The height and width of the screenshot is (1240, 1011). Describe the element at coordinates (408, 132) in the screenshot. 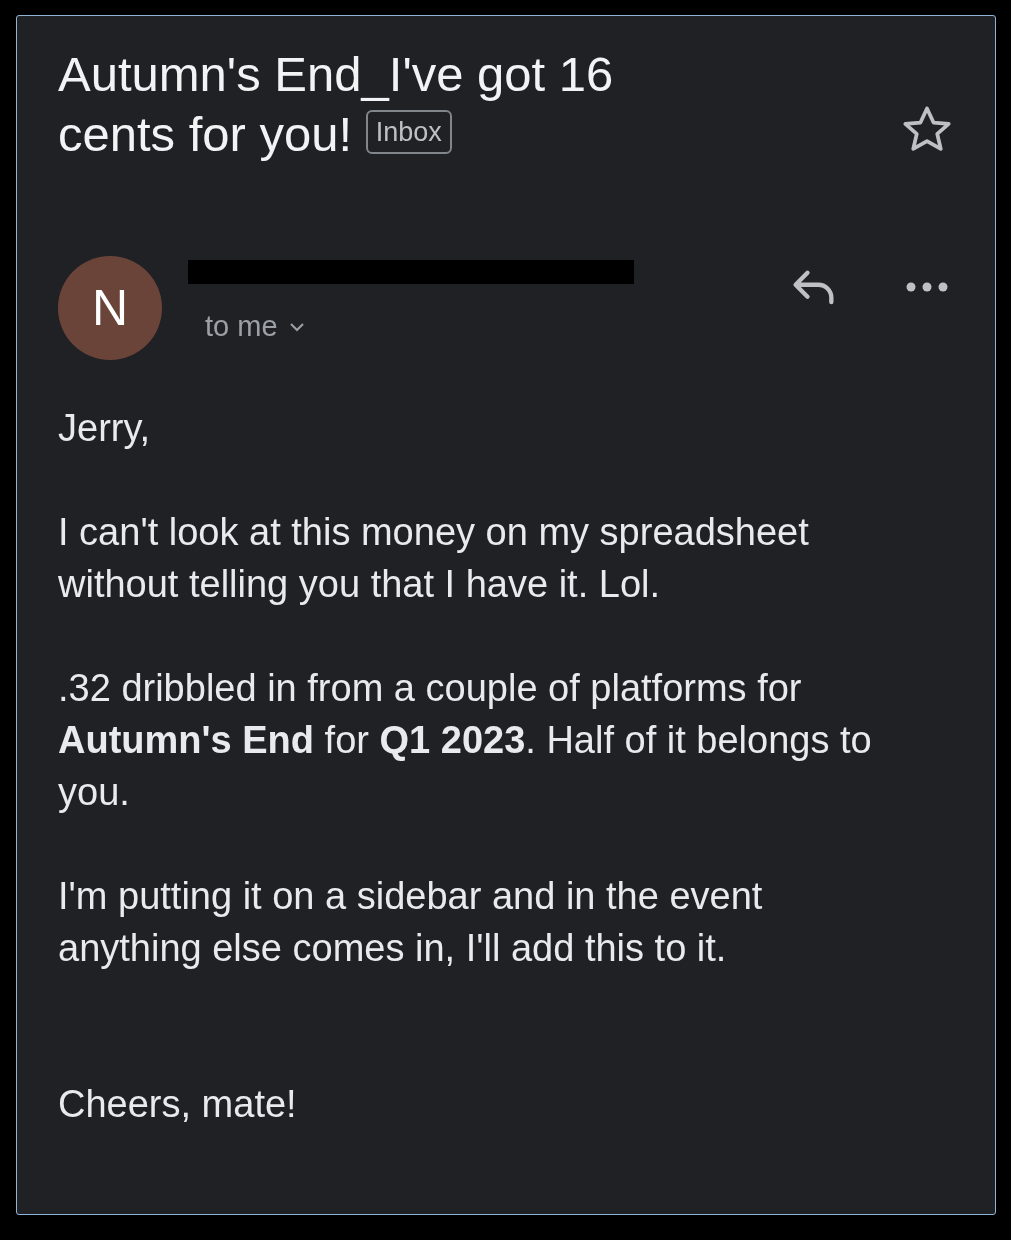

I see `inbox-label: Inbox` at that location.